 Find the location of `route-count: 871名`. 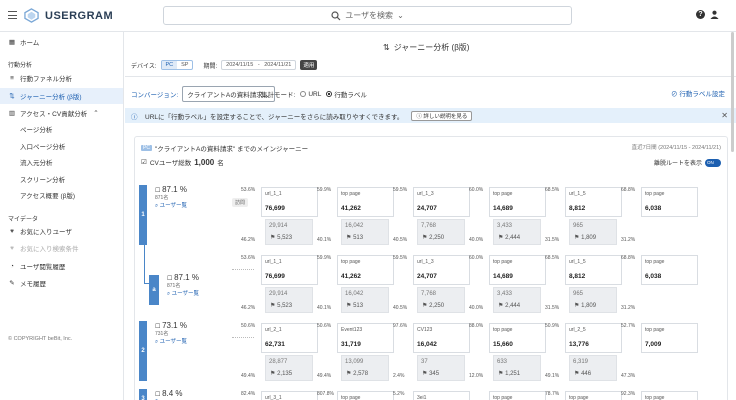

route-count: 871名 is located at coordinates (162, 198).